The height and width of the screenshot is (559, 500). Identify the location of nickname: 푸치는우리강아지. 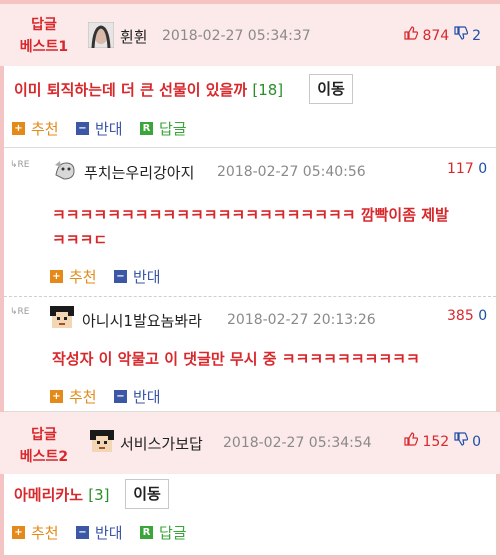
(139, 172).